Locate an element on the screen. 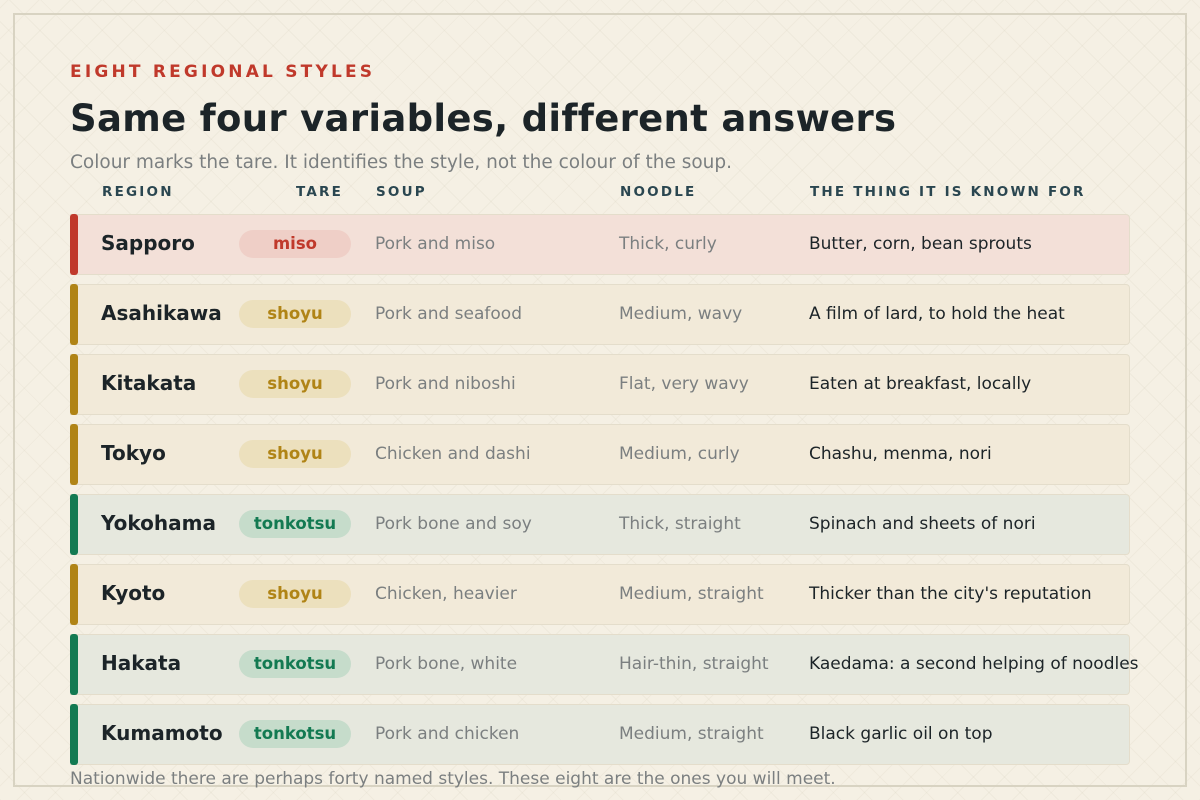 This screenshot has height=800, width=1200. known-for-cell: Eaten at breakfast, locally is located at coordinates (920, 384).